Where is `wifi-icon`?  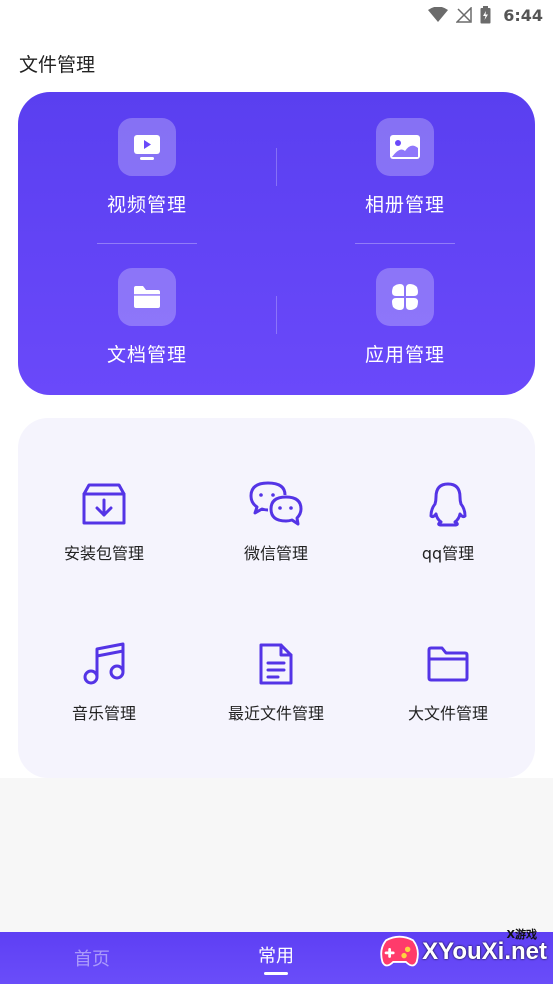
wifi-icon is located at coordinates (438, 14).